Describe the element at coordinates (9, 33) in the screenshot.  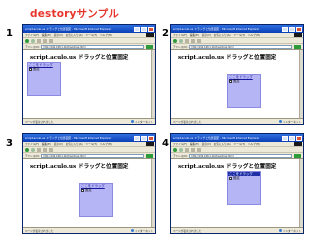
I see `panel-number-1: 1` at that location.